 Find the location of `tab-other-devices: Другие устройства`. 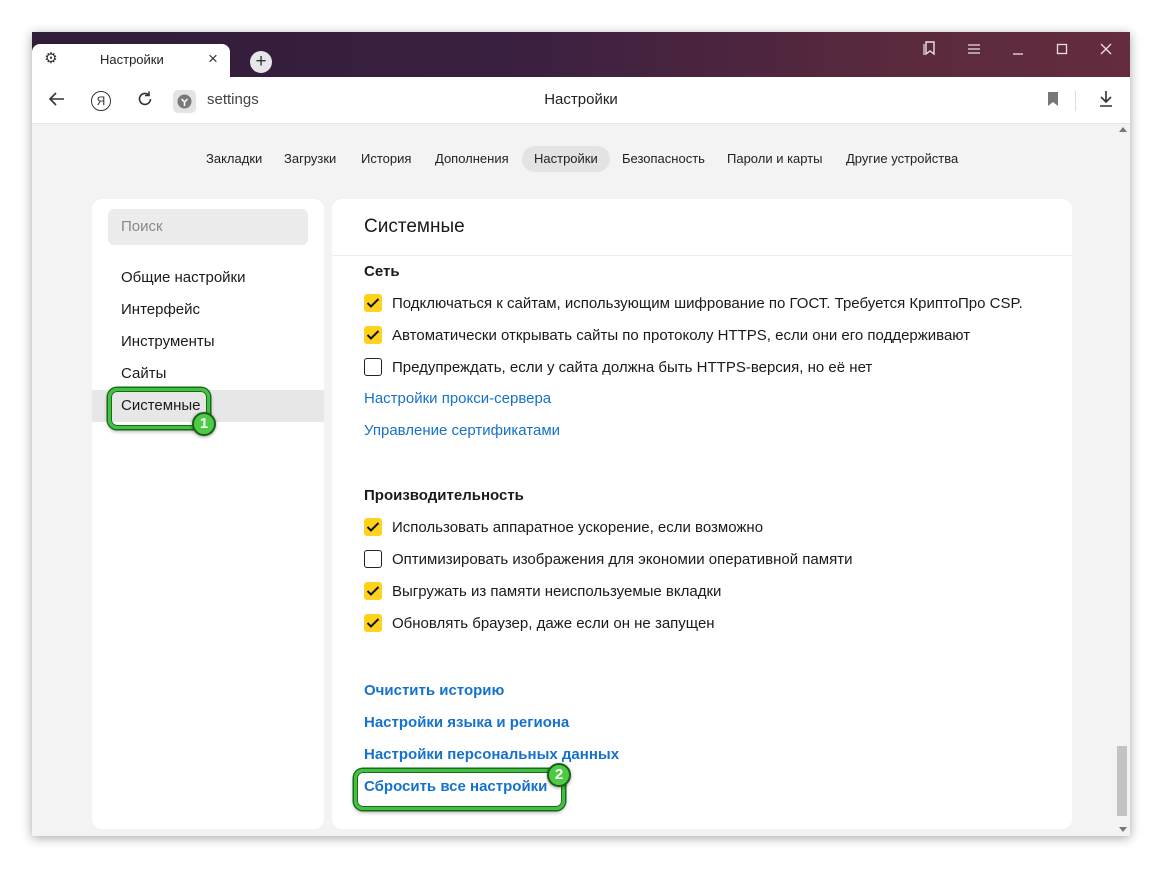

tab-other-devices: Другие устройства is located at coordinates (902, 159).